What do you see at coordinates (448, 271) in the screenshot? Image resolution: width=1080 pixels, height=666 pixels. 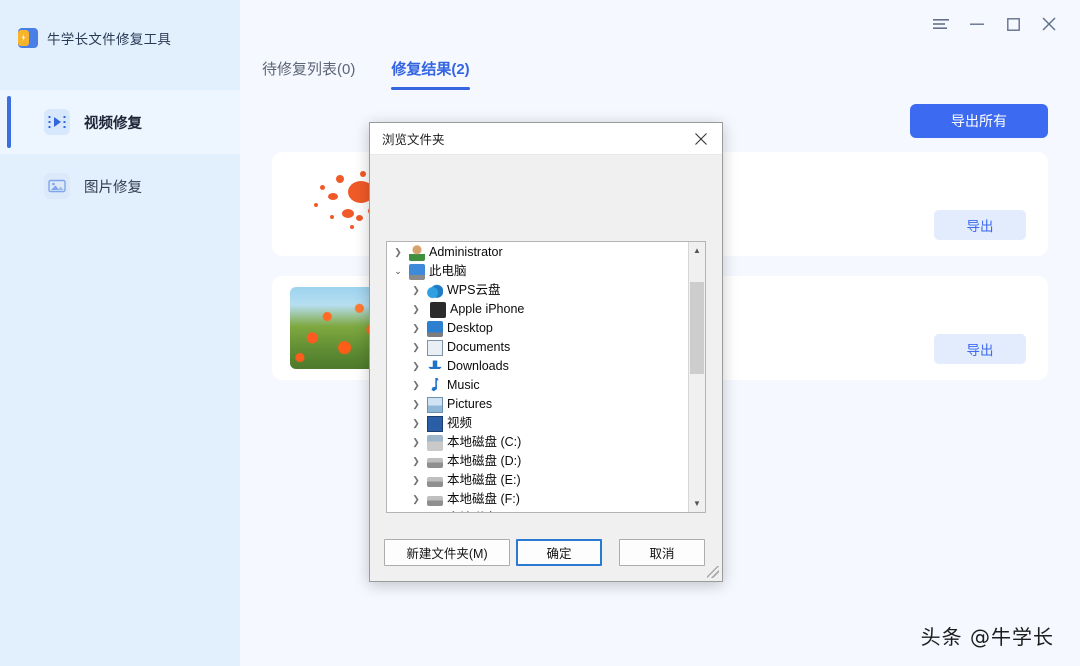 I see `tree-item-label: 此电脑` at bounding box center [448, 271].